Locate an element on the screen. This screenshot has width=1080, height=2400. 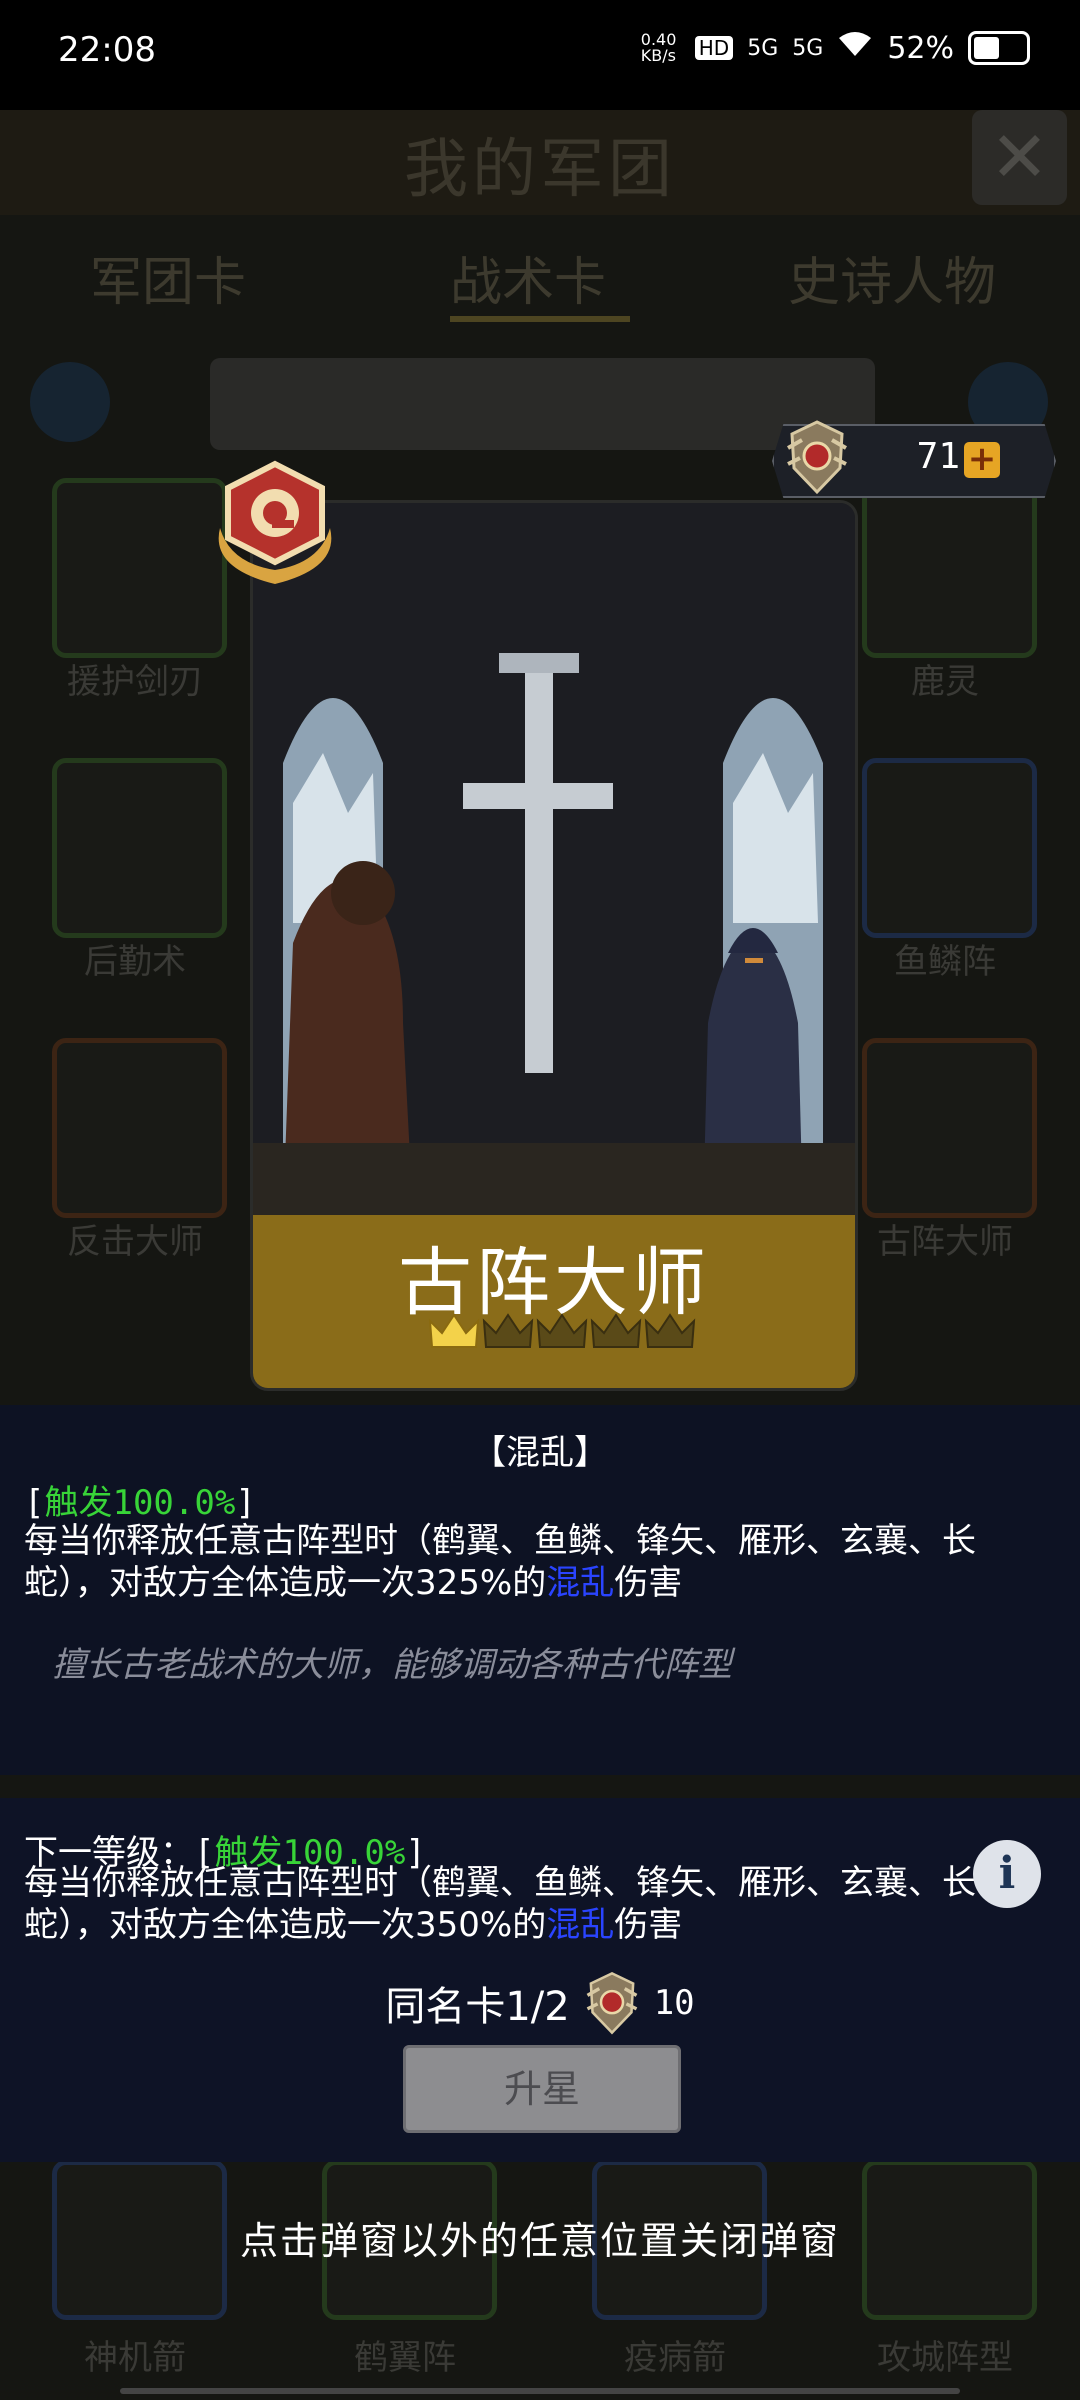
effect-keyword: 混乱 is located at coordinates (580, 1583).